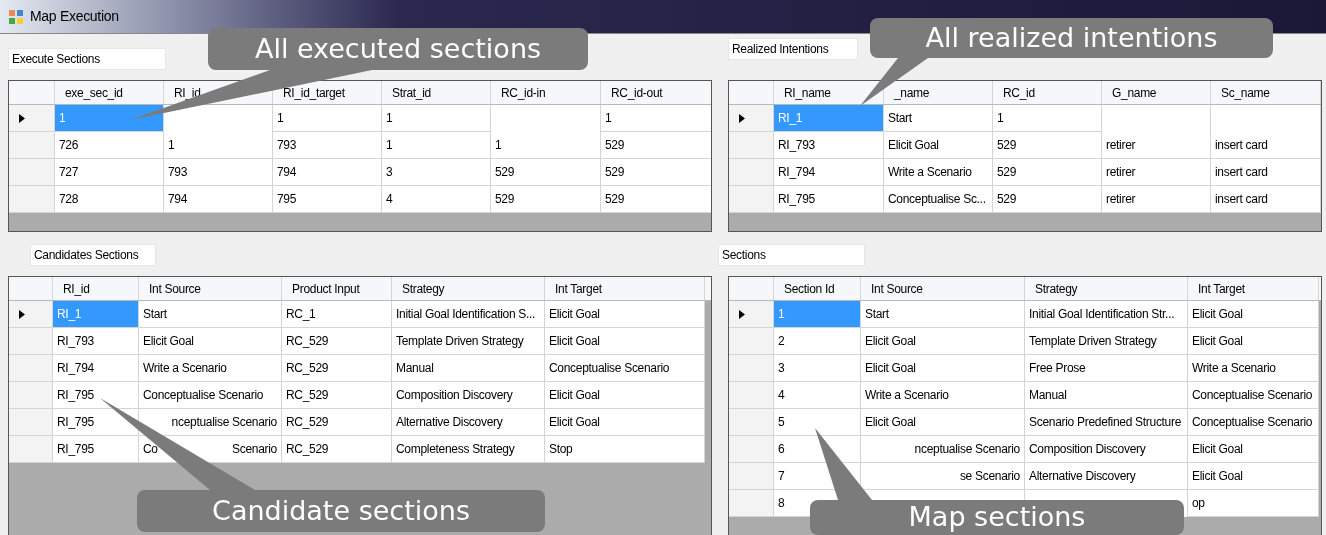  I want to click on column-header: RC_id-in, so click(546, 92).